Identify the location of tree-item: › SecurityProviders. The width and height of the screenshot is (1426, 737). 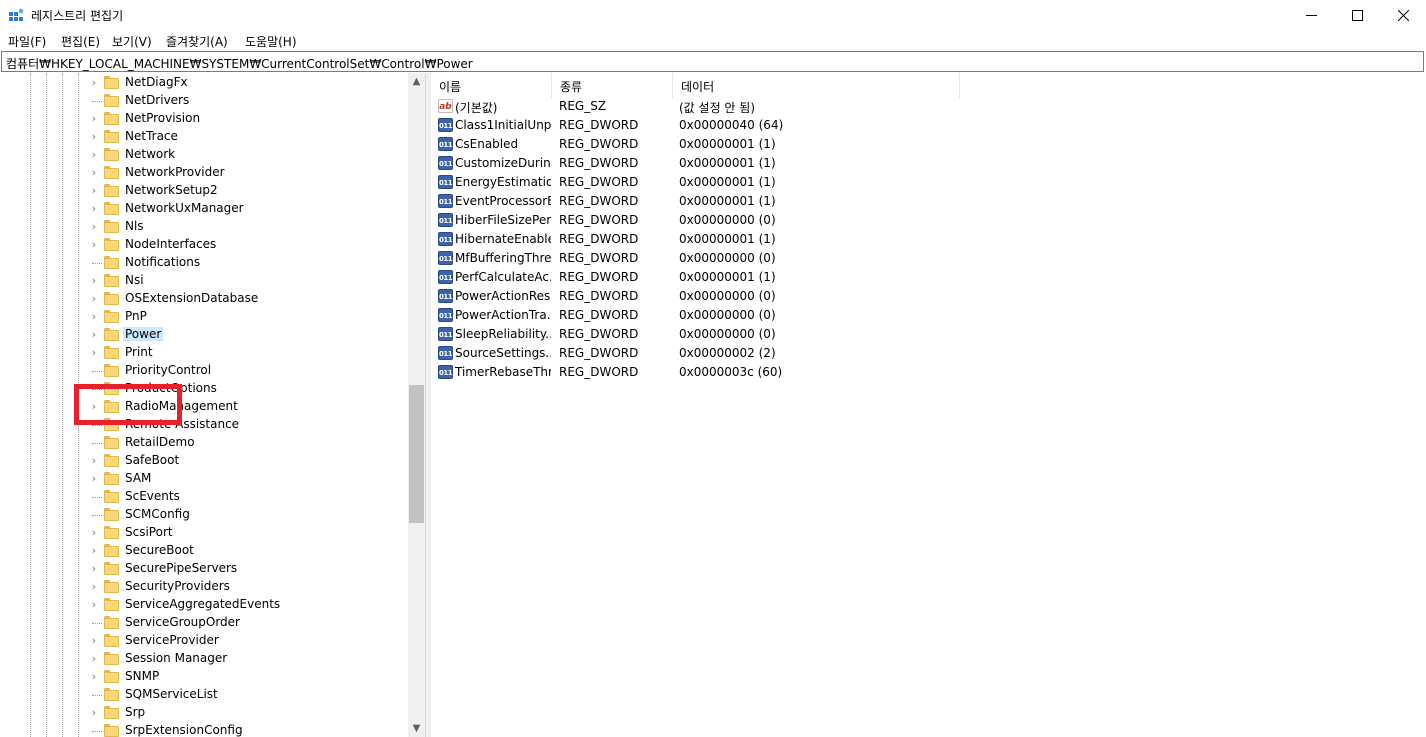
(248, 587).